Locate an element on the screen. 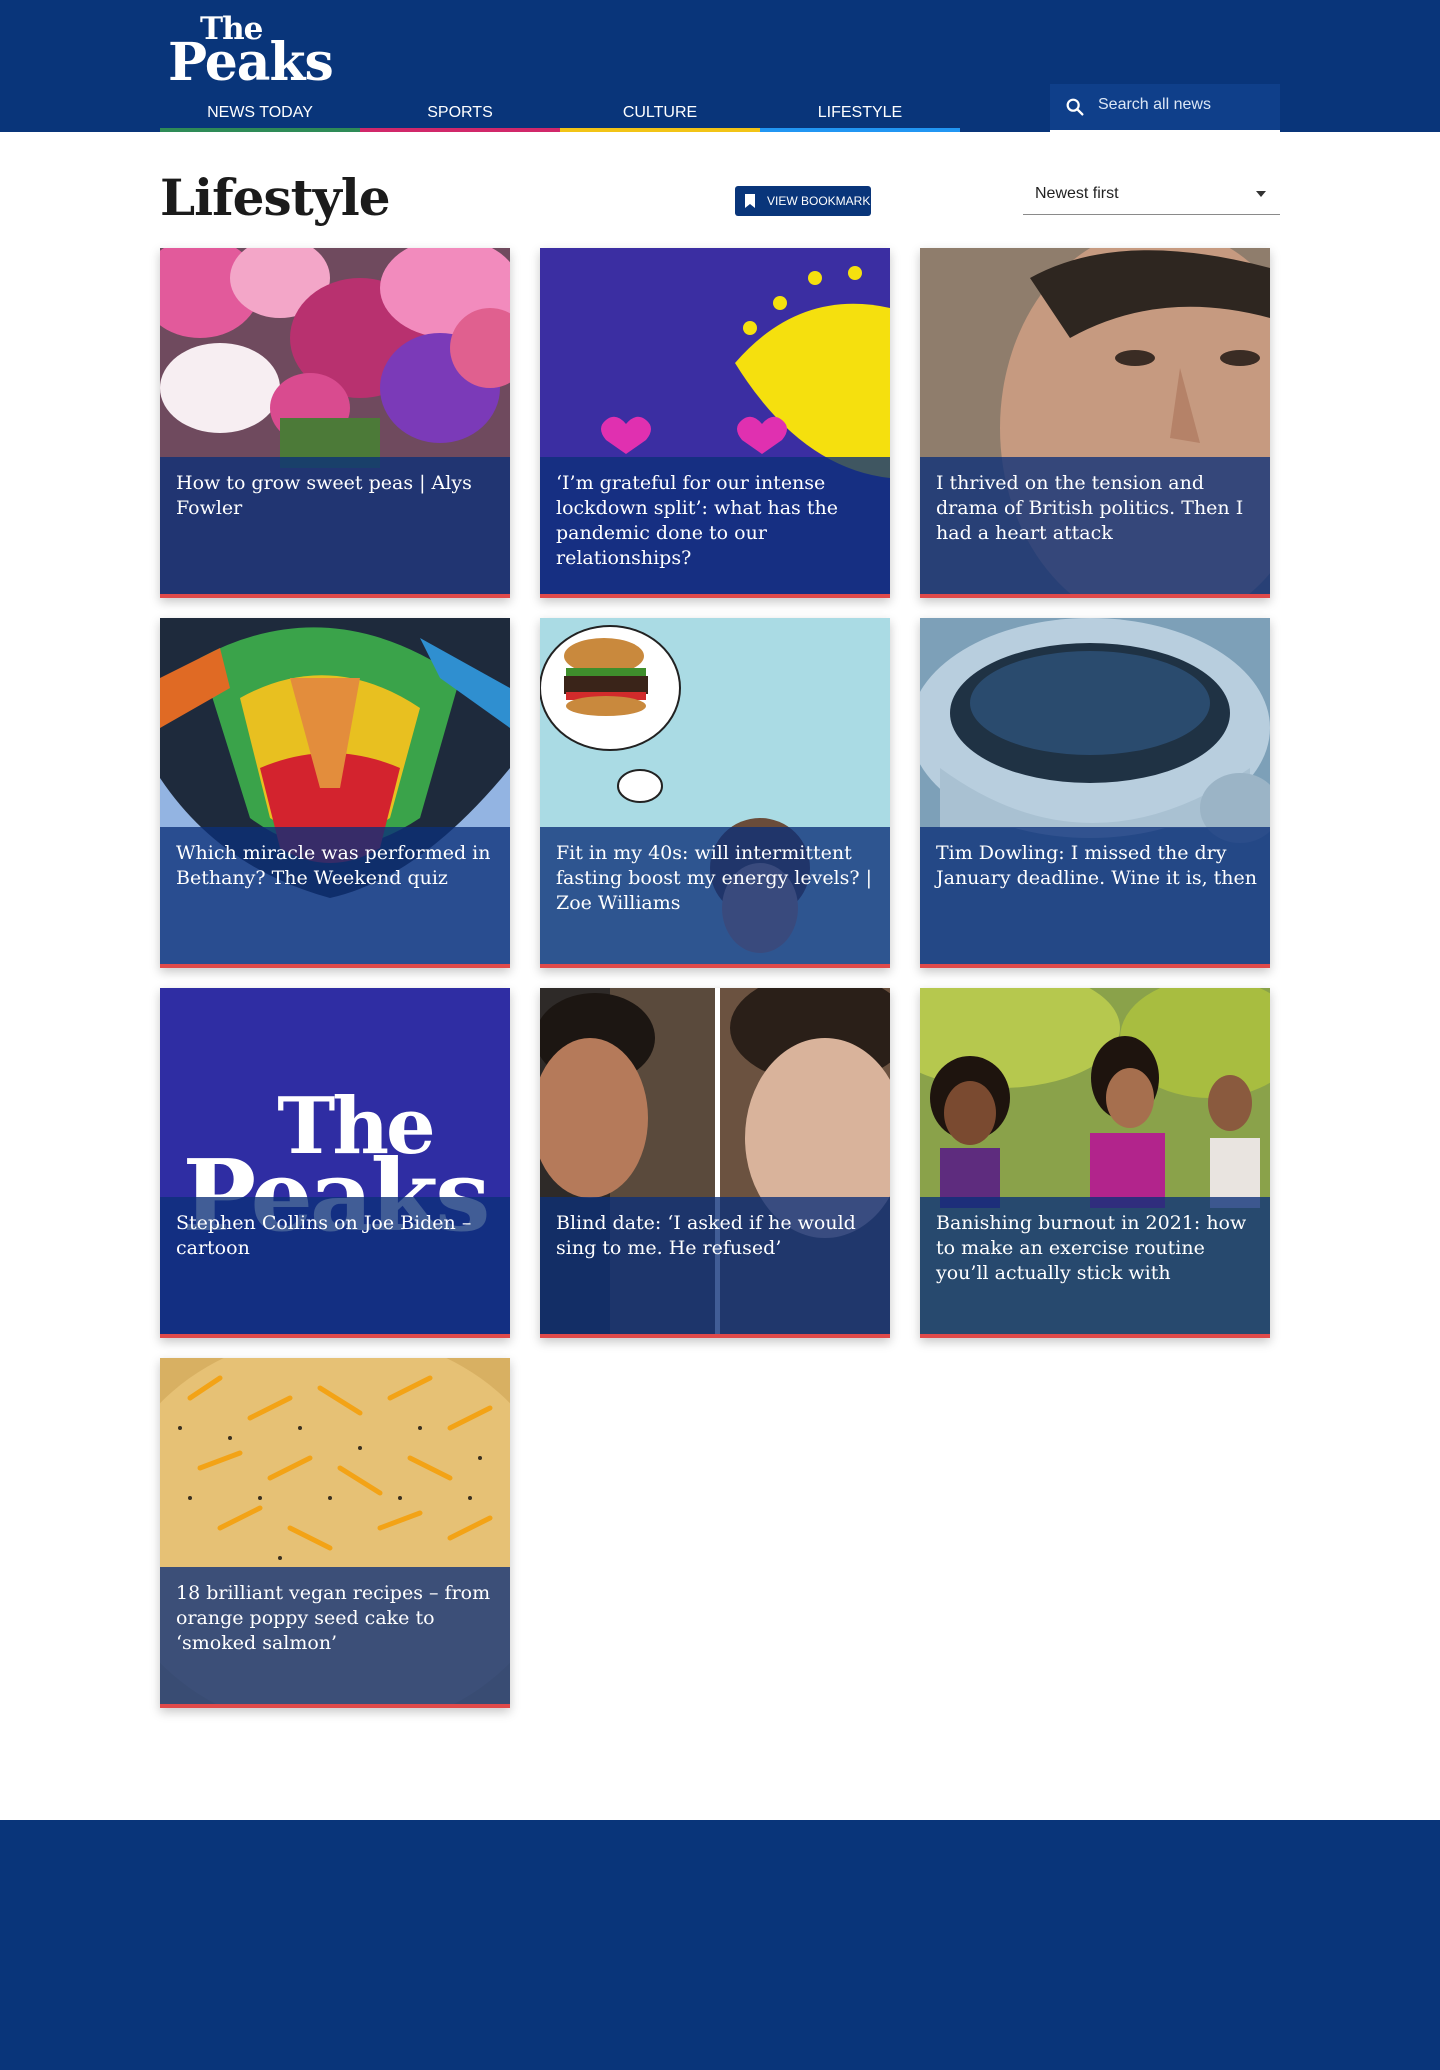  search-input: Search all news is located at coordinates (1165, 108).